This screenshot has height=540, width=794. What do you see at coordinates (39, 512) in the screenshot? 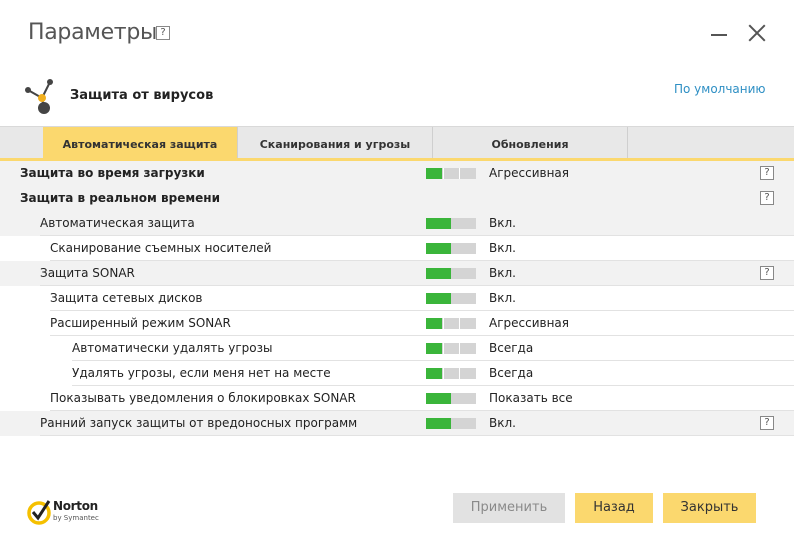
I see `norton-logo-icon` at bounding box center [39, 512].